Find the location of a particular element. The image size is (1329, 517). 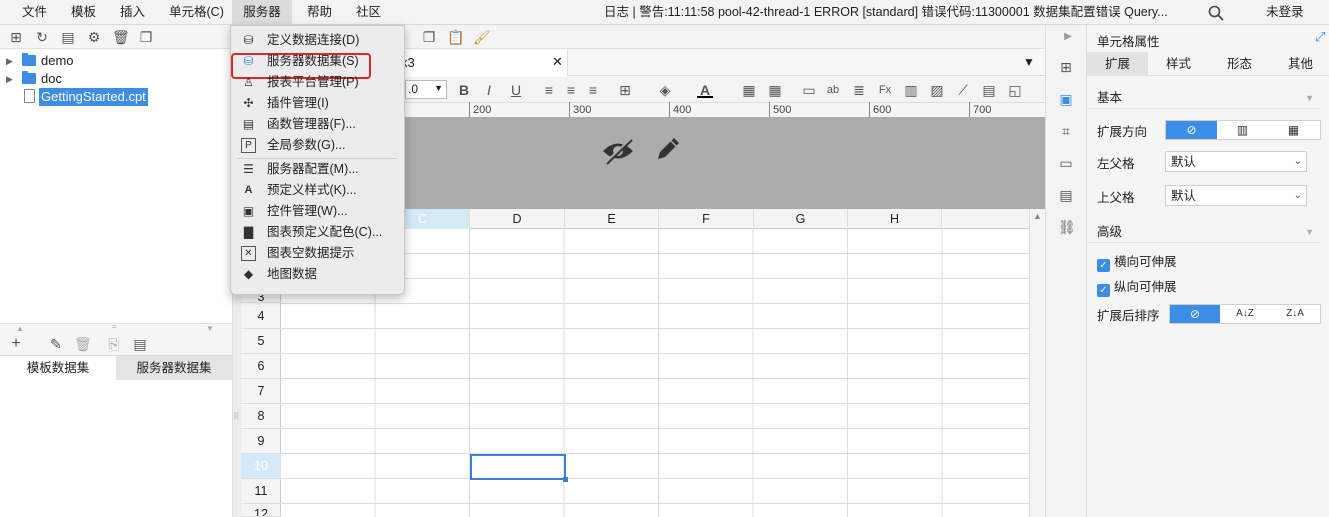

tab-template-dataset: 模板数据集 is located at coordinates (58, 368).